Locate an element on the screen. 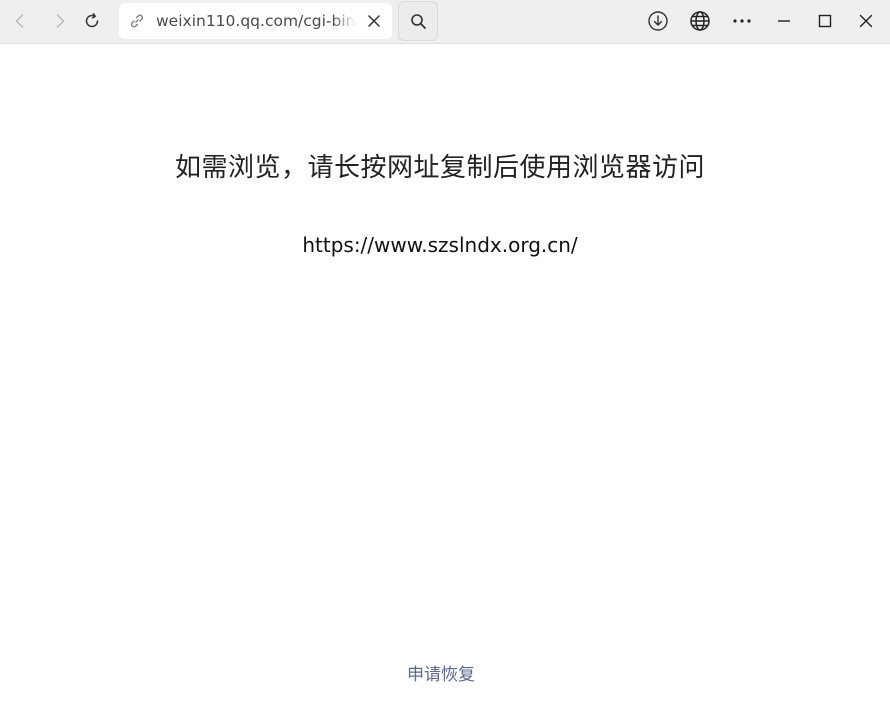 The height and width of the screenshot is (716, 890). language-button is located at coordinates (700, 21).